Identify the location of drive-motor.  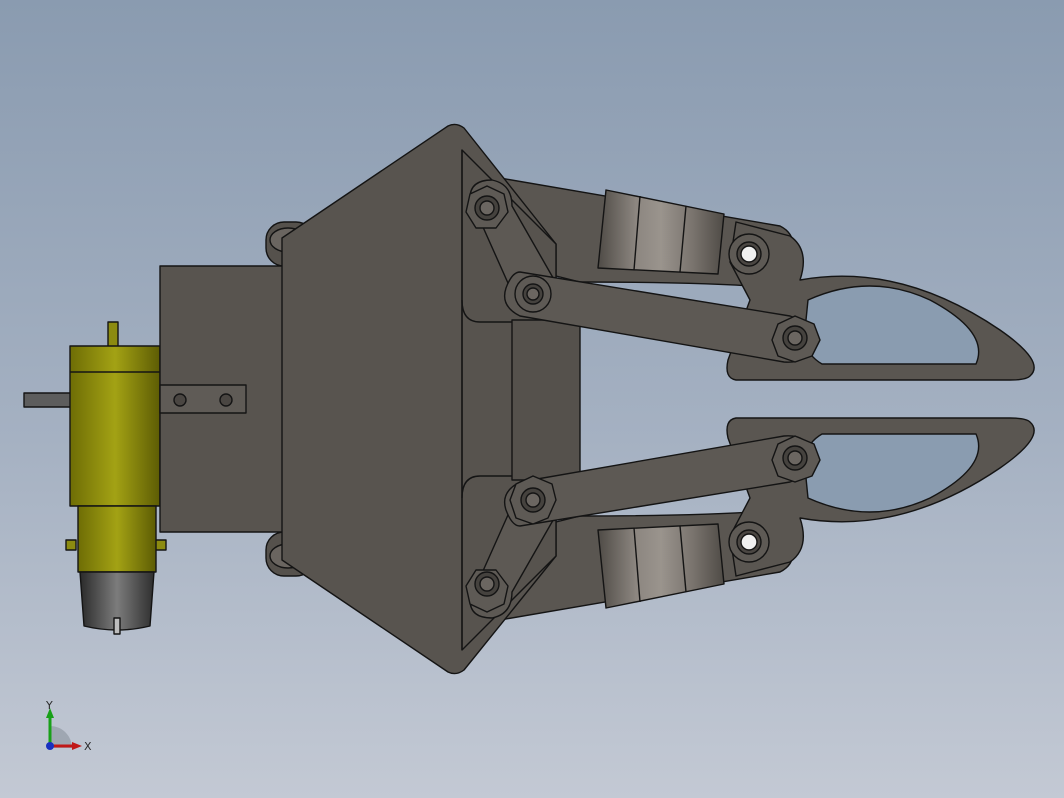
(95, 478).